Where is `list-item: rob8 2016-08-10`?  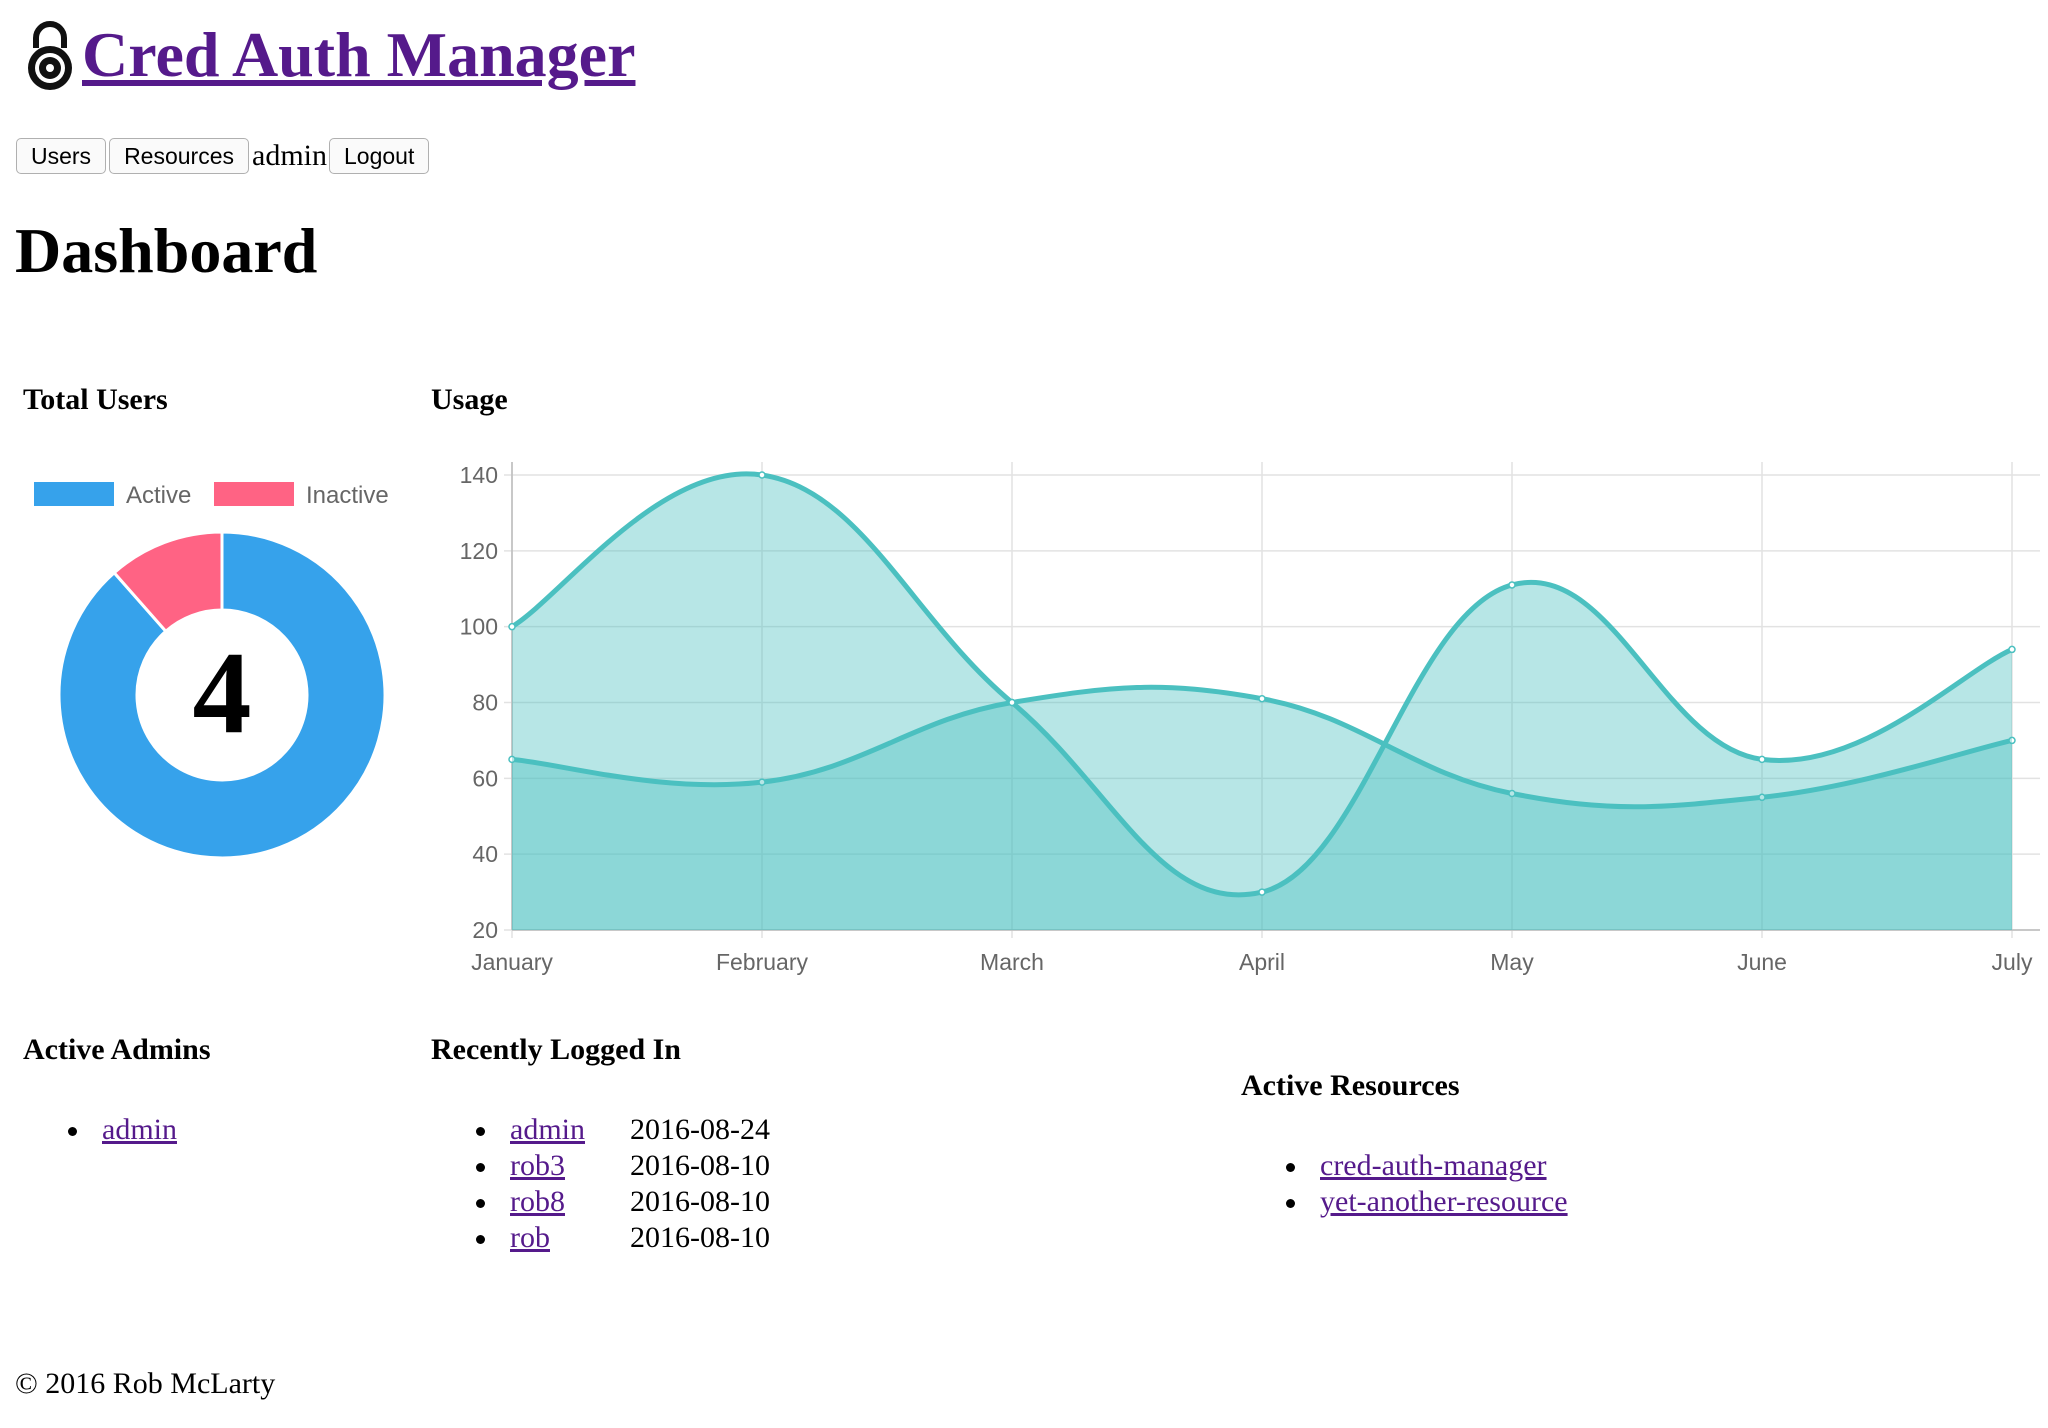
list-item: rob8 2016-08-10 is located at coordinates (623, 1202).